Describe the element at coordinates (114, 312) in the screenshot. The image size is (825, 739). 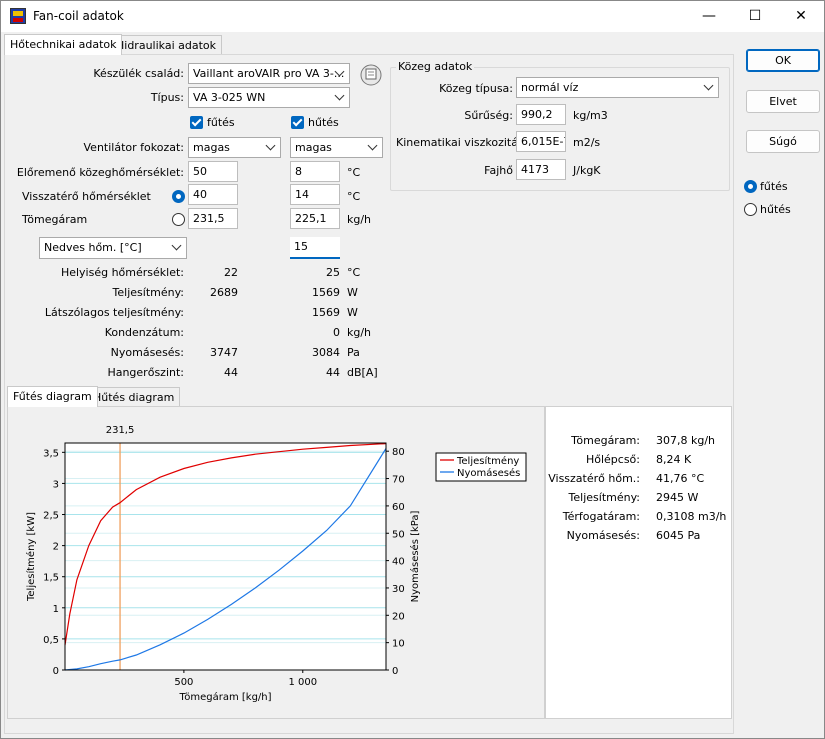
I see `result-label: Látszólagos teljesítmény:` at that location.